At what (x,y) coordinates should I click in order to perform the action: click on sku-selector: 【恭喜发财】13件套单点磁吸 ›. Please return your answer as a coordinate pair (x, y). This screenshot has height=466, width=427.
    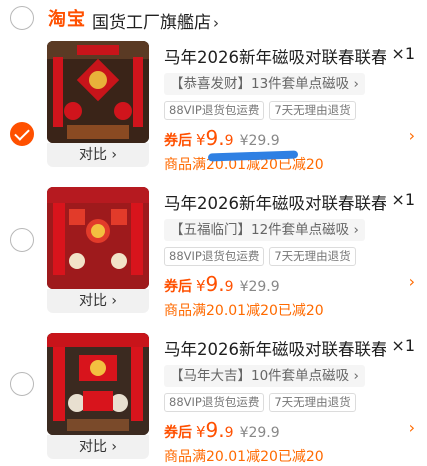
    Looking at the image, I should click on (264, 84).